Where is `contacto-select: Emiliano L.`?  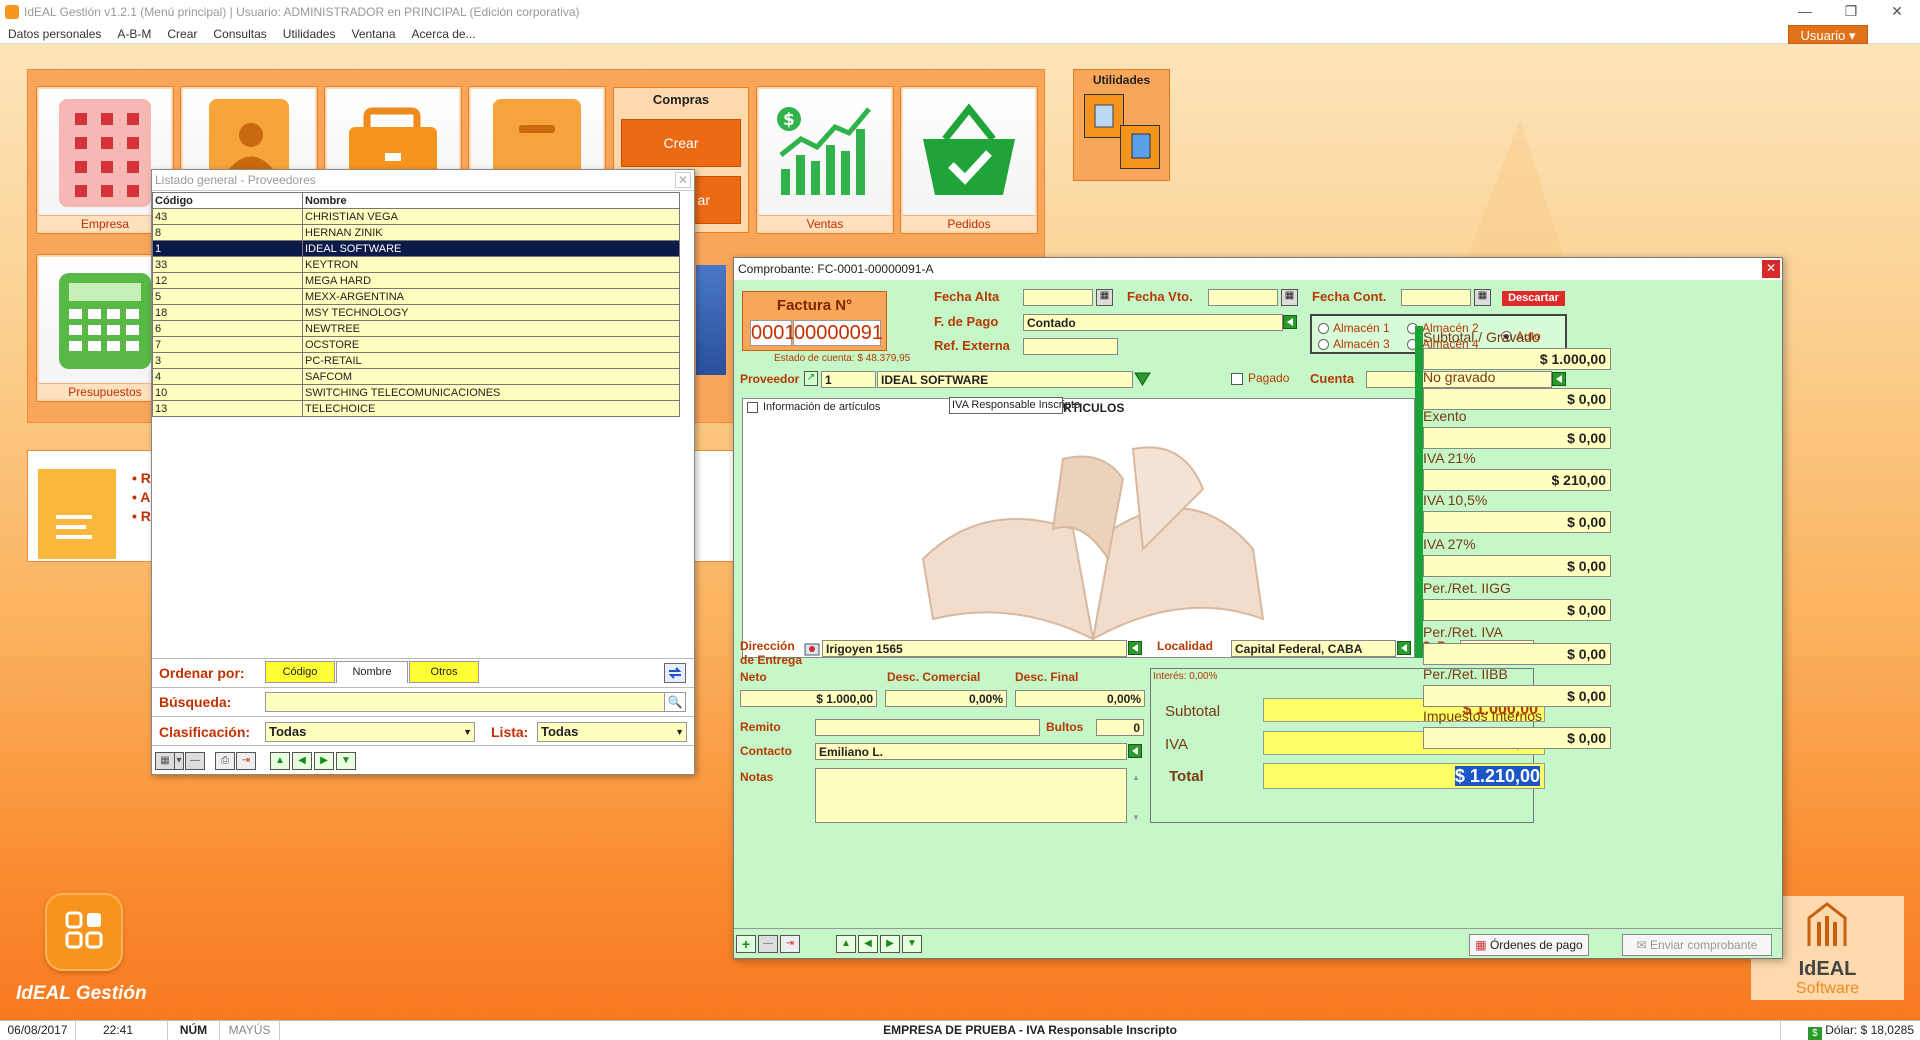
contacto-select: Emiliano L. is located at coordinates (971, 751).